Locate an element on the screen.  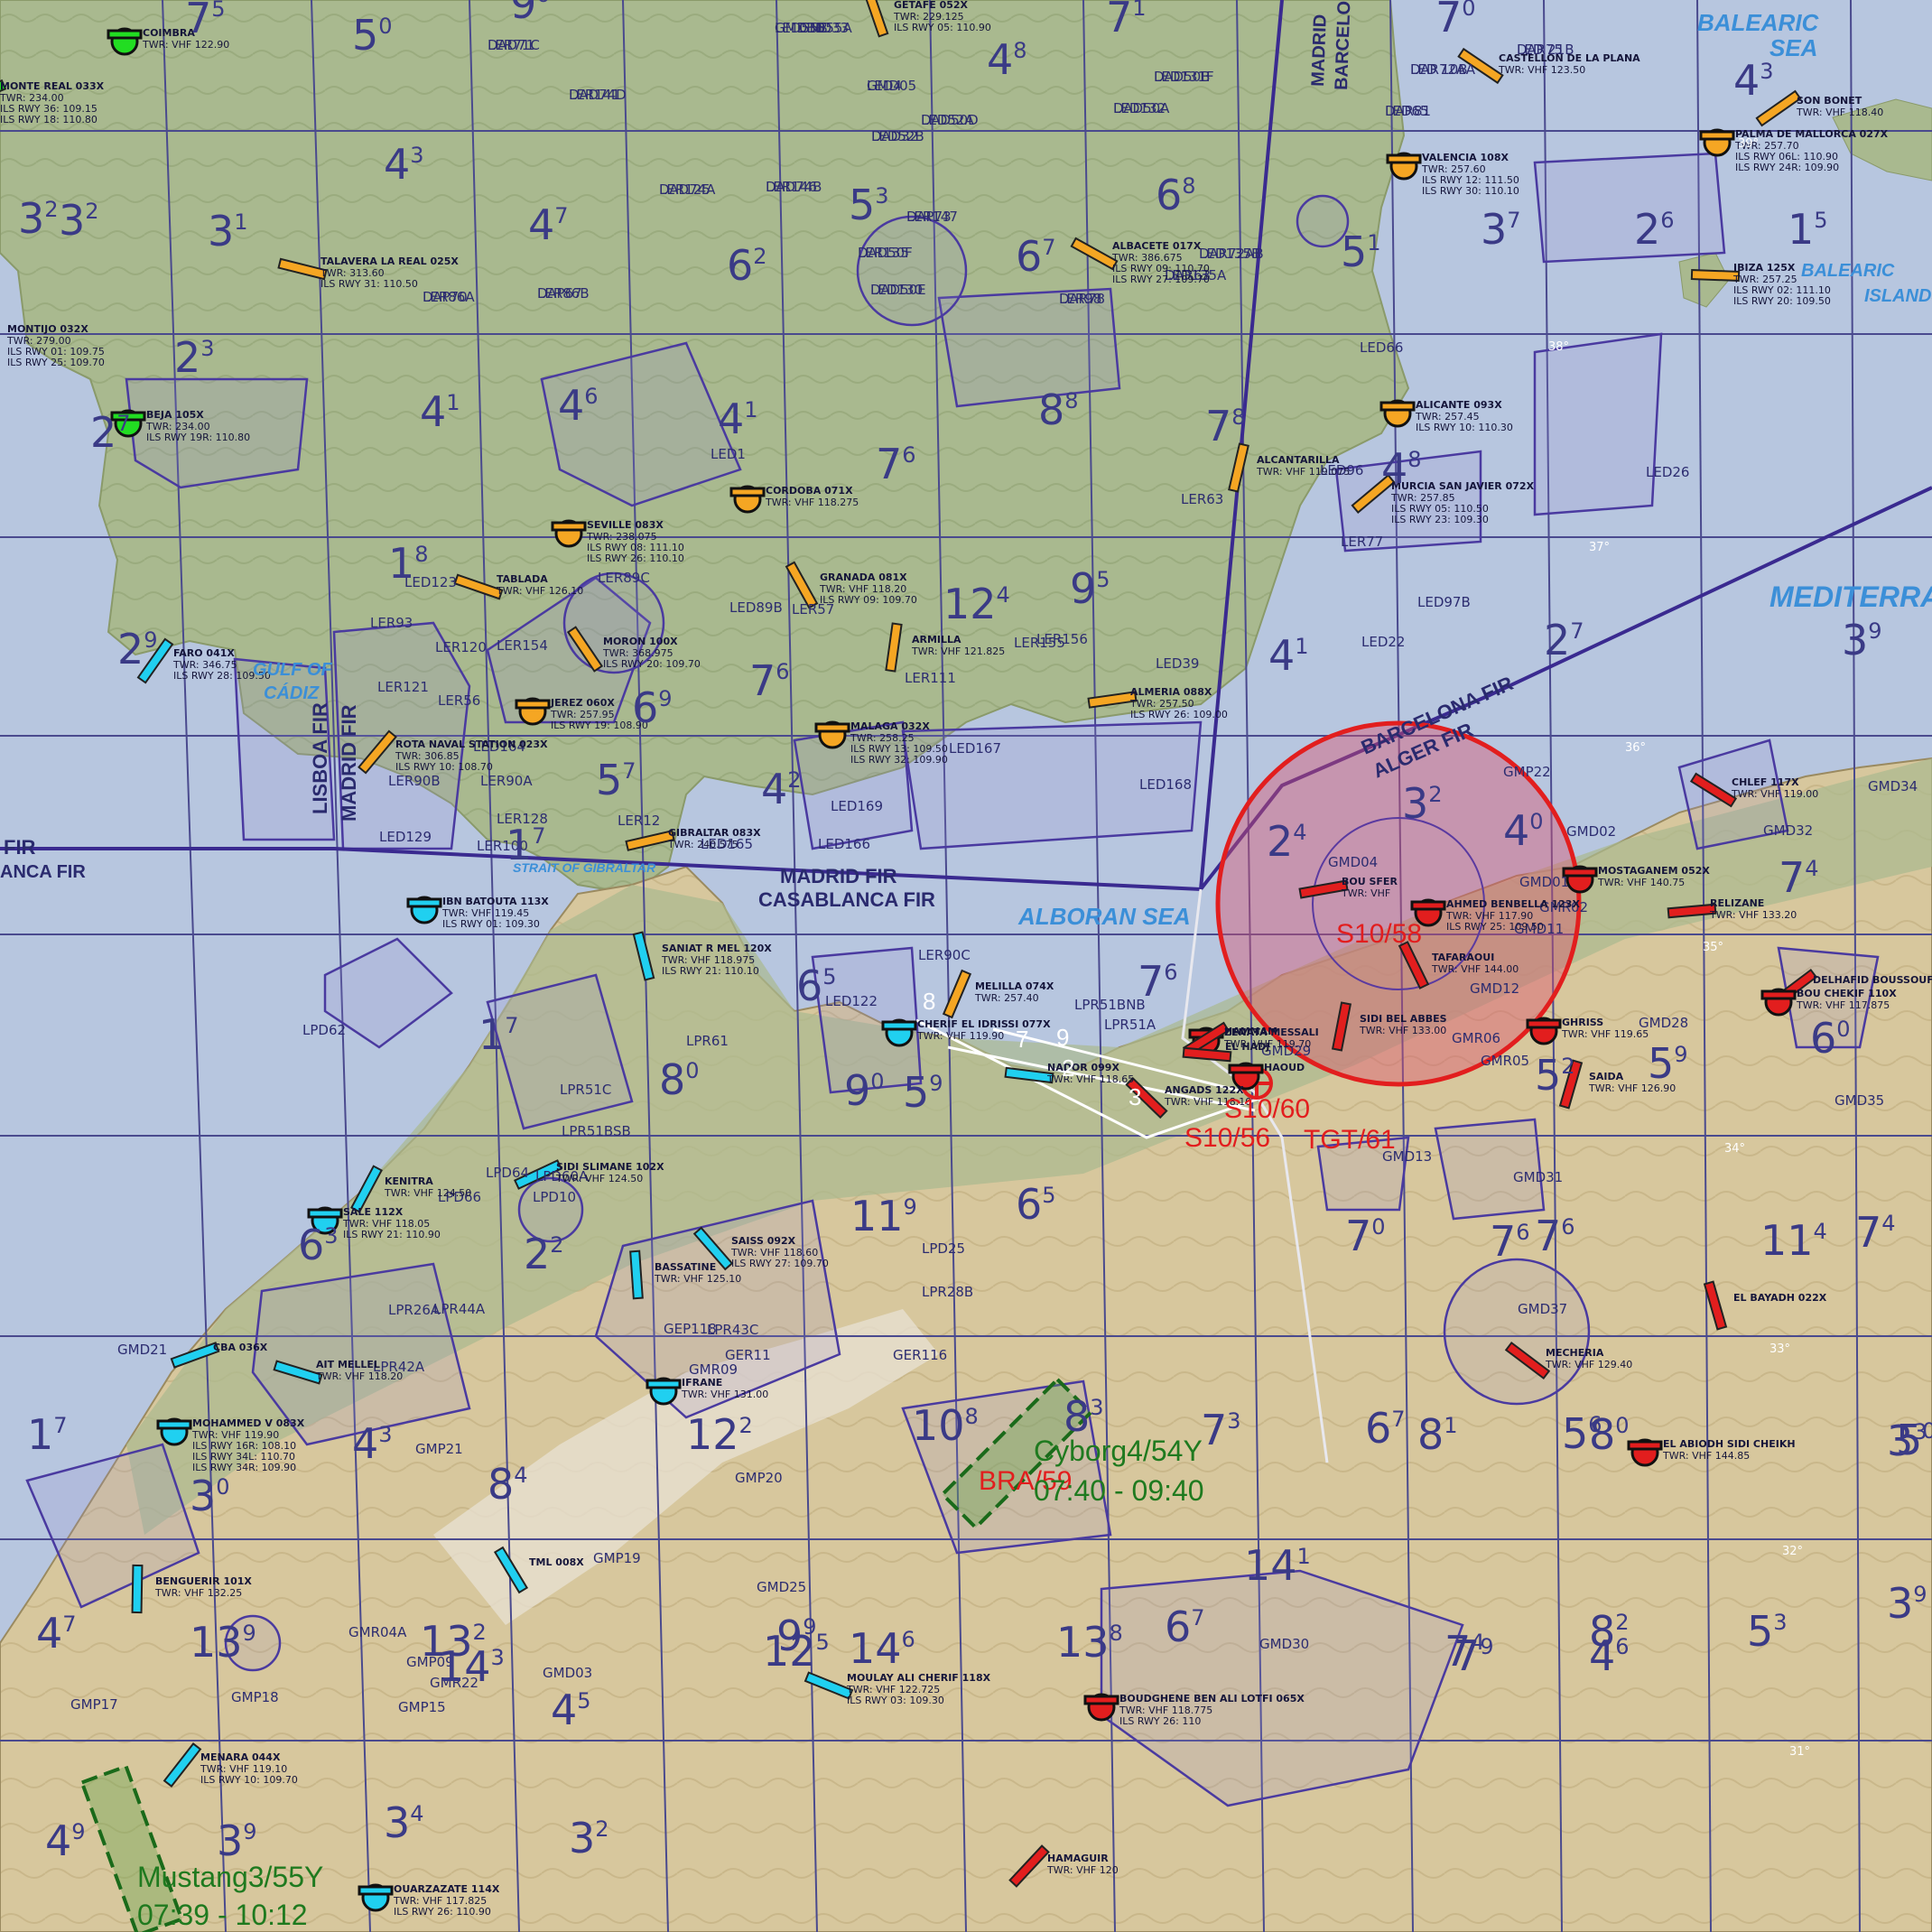
zone-label: LED166 is located at coordinates (844, 844).